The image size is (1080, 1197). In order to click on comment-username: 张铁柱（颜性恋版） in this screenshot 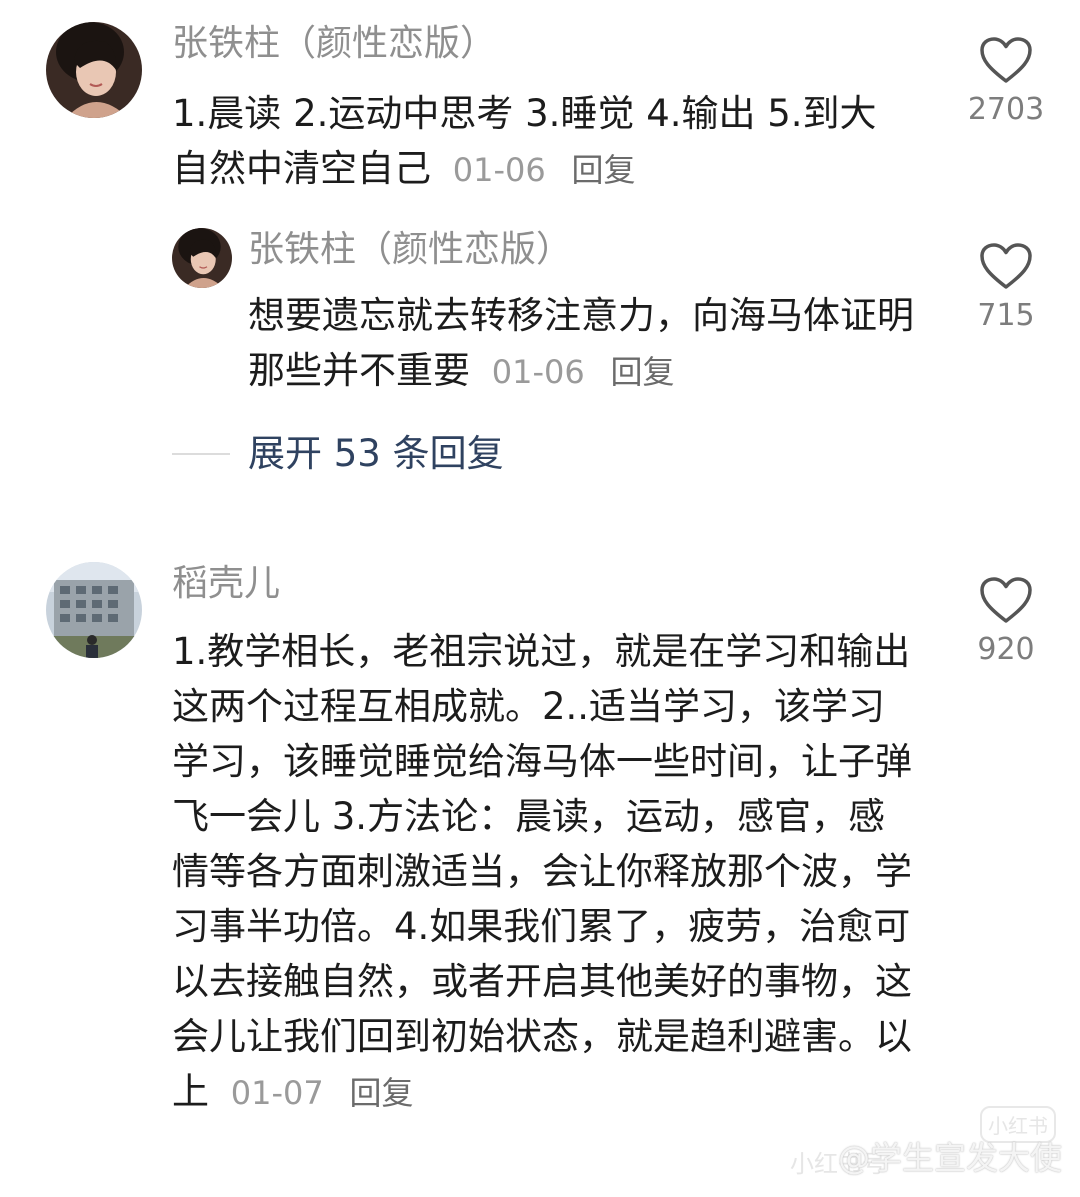, I will do `click(334, 44)`.